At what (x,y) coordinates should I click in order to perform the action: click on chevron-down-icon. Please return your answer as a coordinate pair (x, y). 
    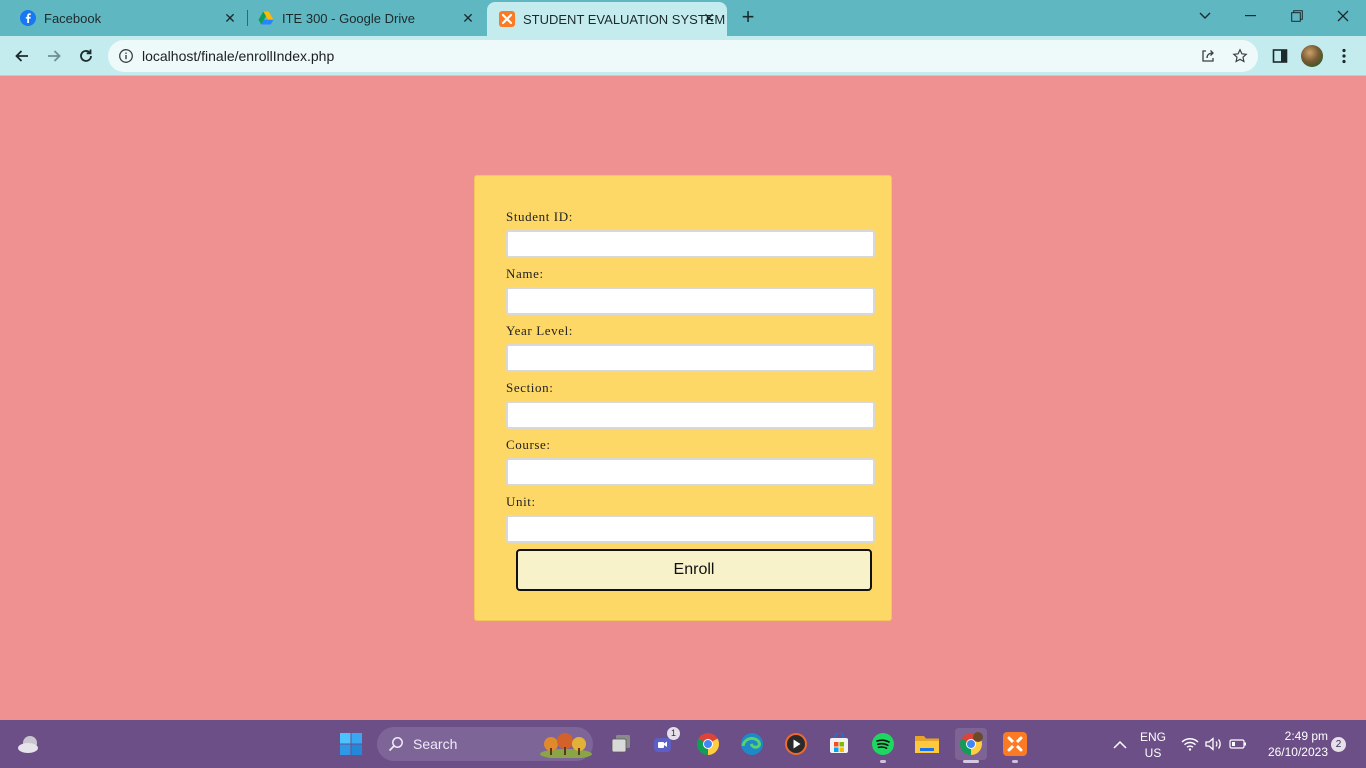
    Looking at the image, I should click on (1205, 16).